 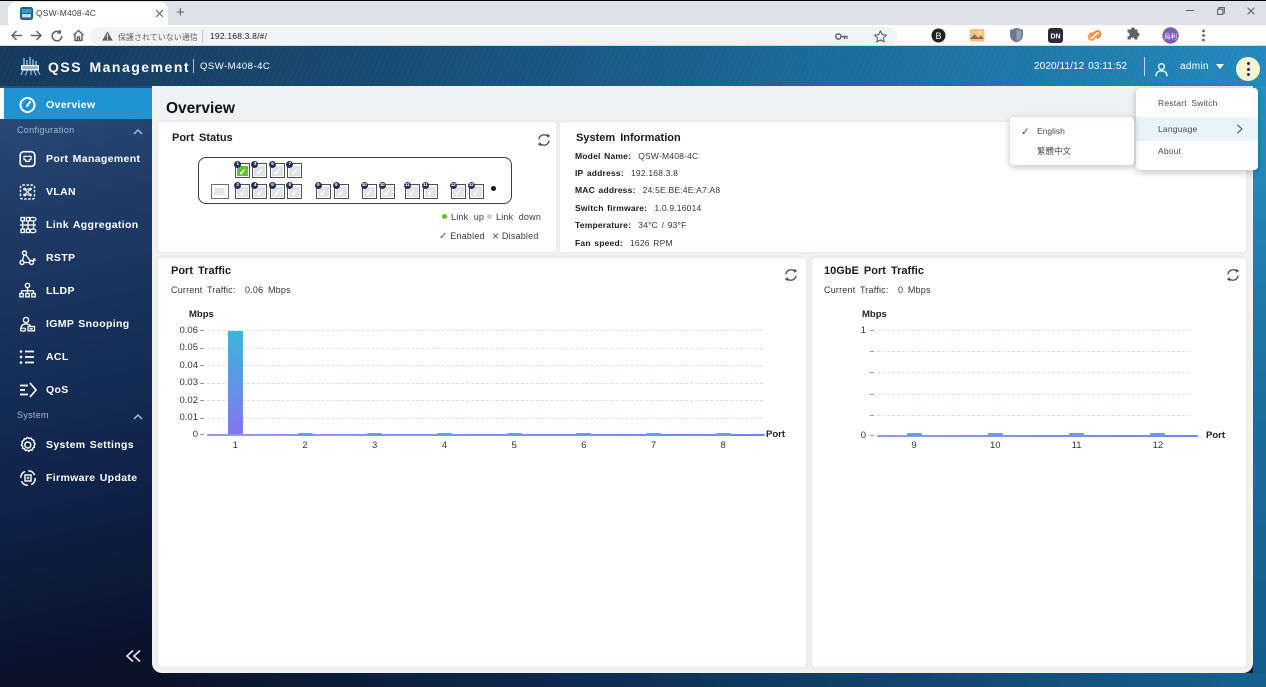 What do you see at coordinates (938, 36) in the screenshot?
I see `svg-text: B` at bounding box center [938, 36].